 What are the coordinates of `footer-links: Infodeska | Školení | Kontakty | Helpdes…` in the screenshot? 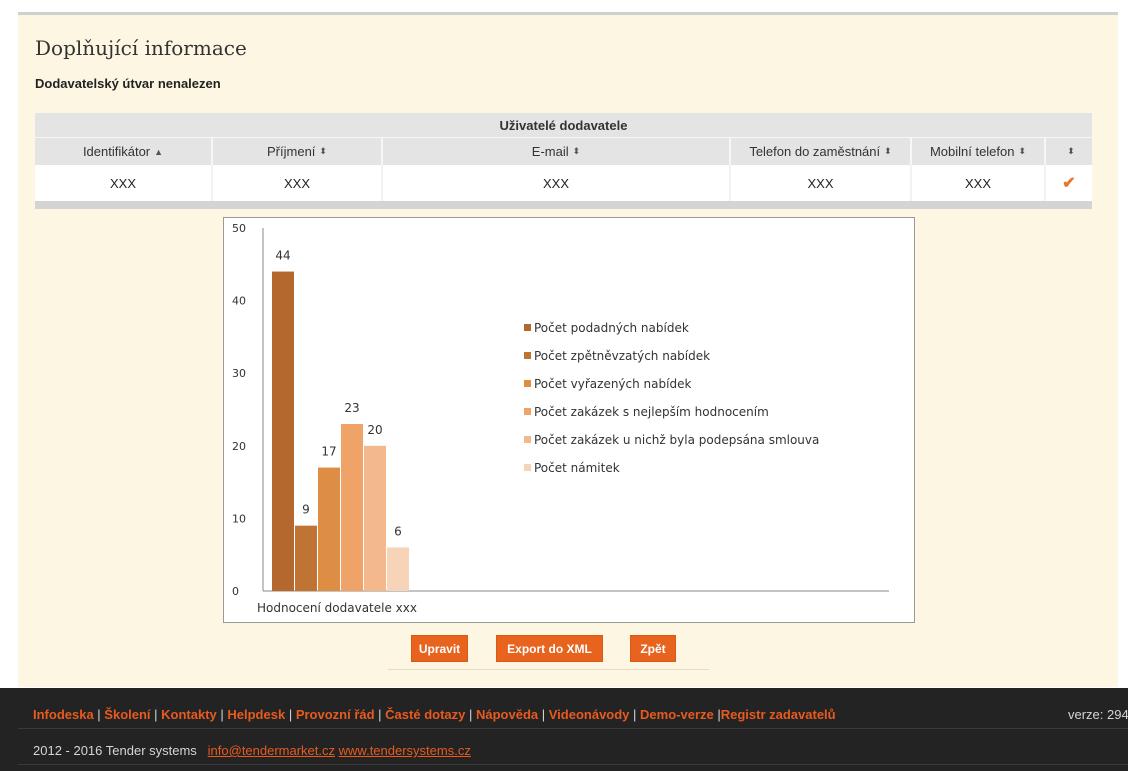 It's located at (434, 714).